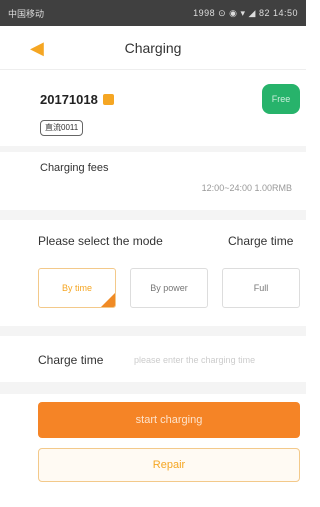  I want to click on mode-by-power-button: By power, so click(169, 288).